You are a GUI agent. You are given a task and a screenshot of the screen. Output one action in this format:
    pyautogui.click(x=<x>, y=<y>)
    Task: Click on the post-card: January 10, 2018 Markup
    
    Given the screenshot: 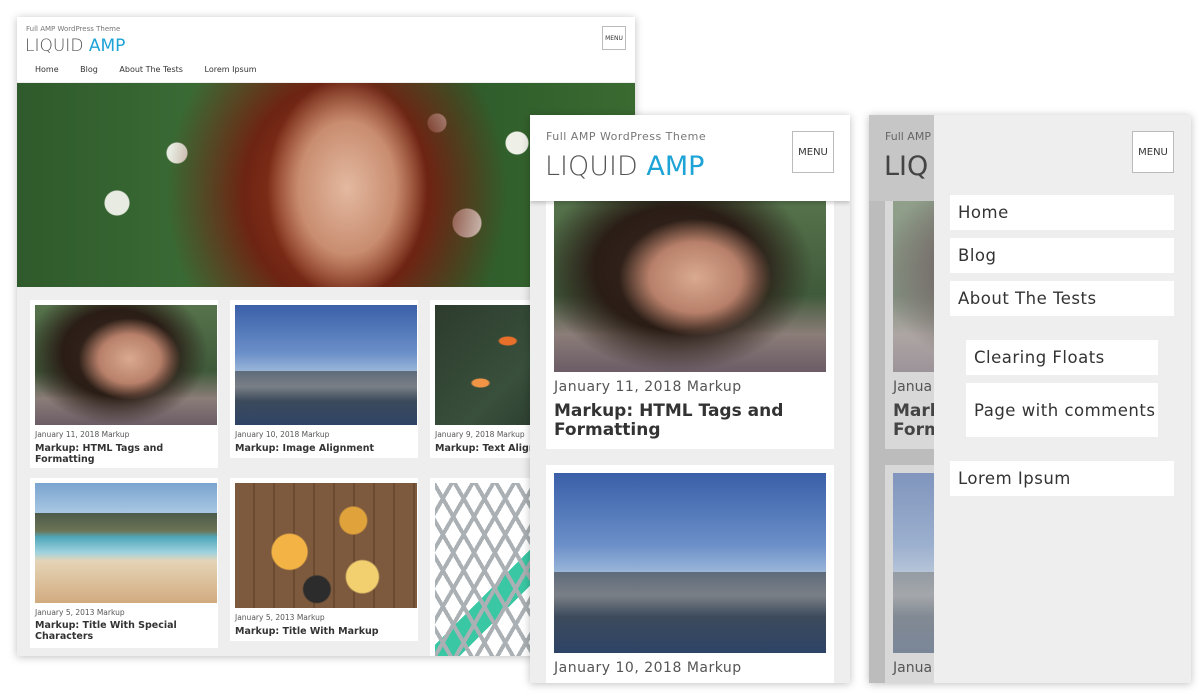 What is the action you would take?
    pyautogui.click(x=690, y=574)
    